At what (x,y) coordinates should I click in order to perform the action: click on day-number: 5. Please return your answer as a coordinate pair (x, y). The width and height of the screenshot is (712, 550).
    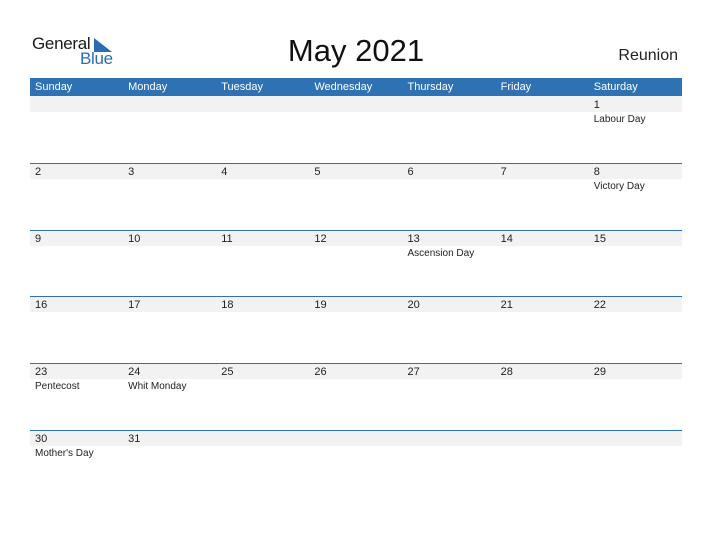
    Looking at the image, I should click on (317, 172).